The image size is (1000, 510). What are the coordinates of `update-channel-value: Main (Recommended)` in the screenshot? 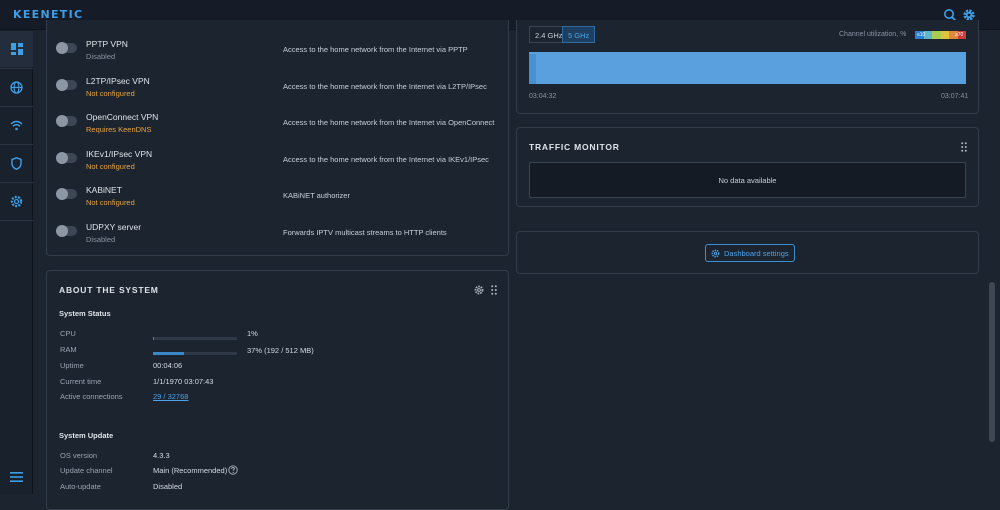 It's located at (190, 470).